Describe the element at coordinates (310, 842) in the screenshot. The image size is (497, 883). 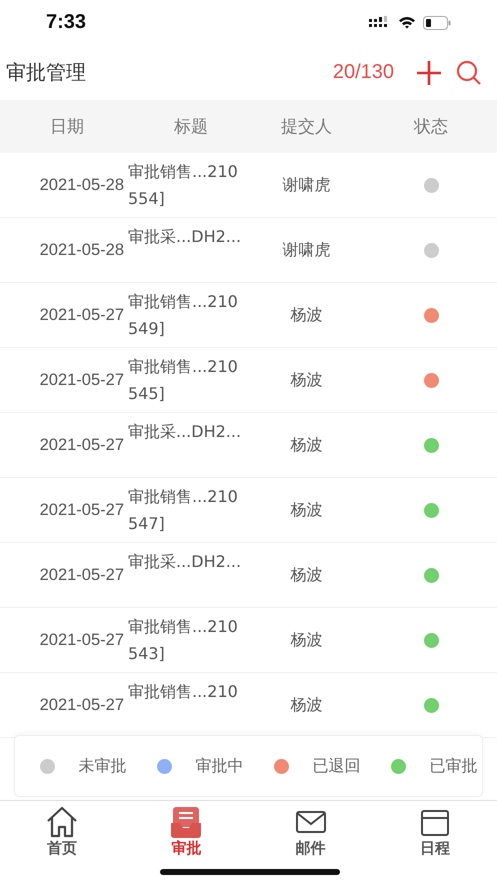
I see `tab-mail: 邮件` at that location.